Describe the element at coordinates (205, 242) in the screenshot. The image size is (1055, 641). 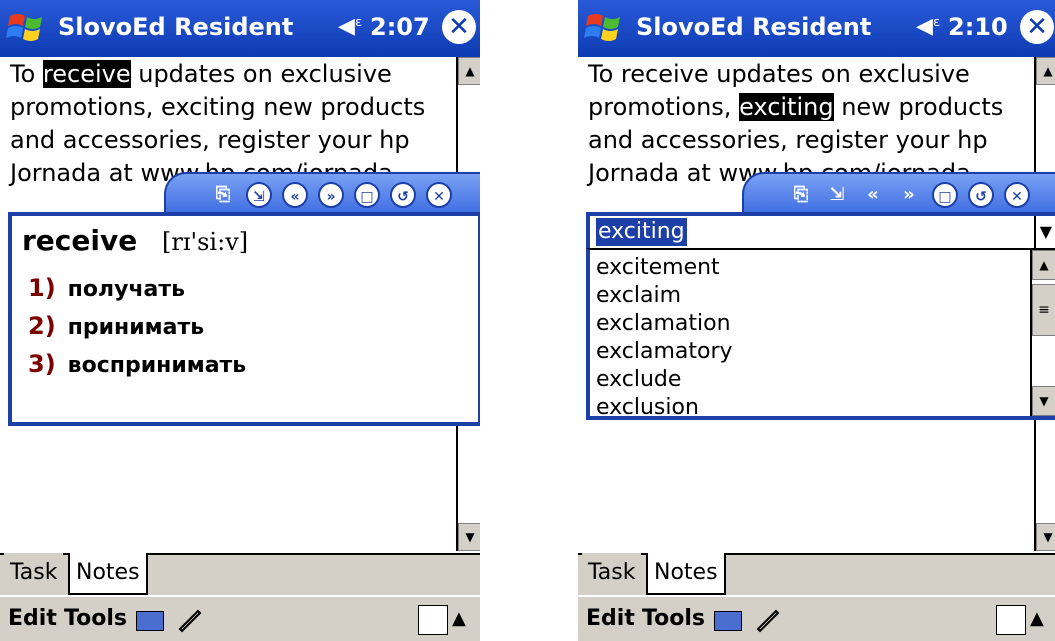
I see `transcription: [rɪ'si:v]` at that location.